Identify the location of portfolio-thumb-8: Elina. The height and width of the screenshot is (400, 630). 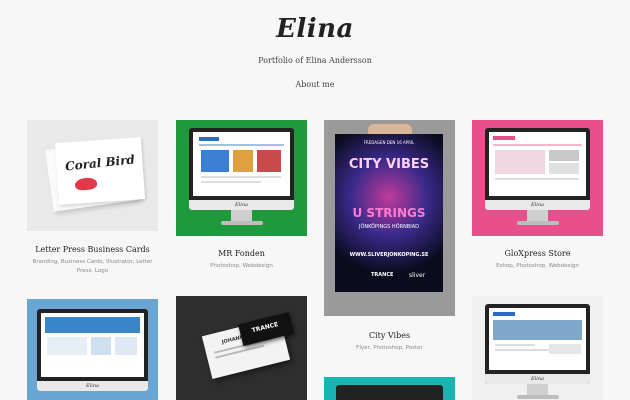
(537, 348).